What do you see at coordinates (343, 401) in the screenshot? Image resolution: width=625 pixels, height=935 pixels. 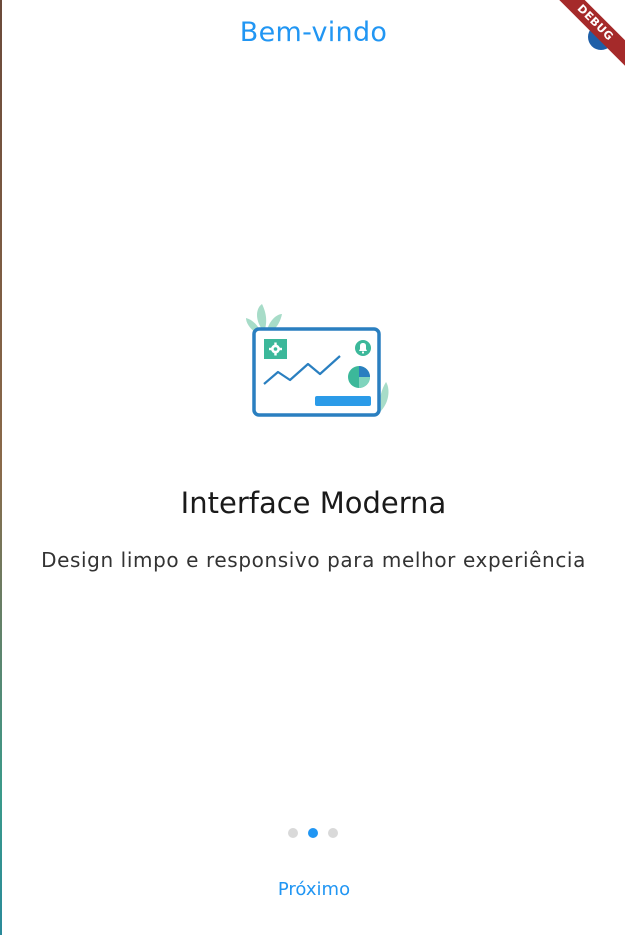 I see `progress-bar` at bounding box center [343, 401].